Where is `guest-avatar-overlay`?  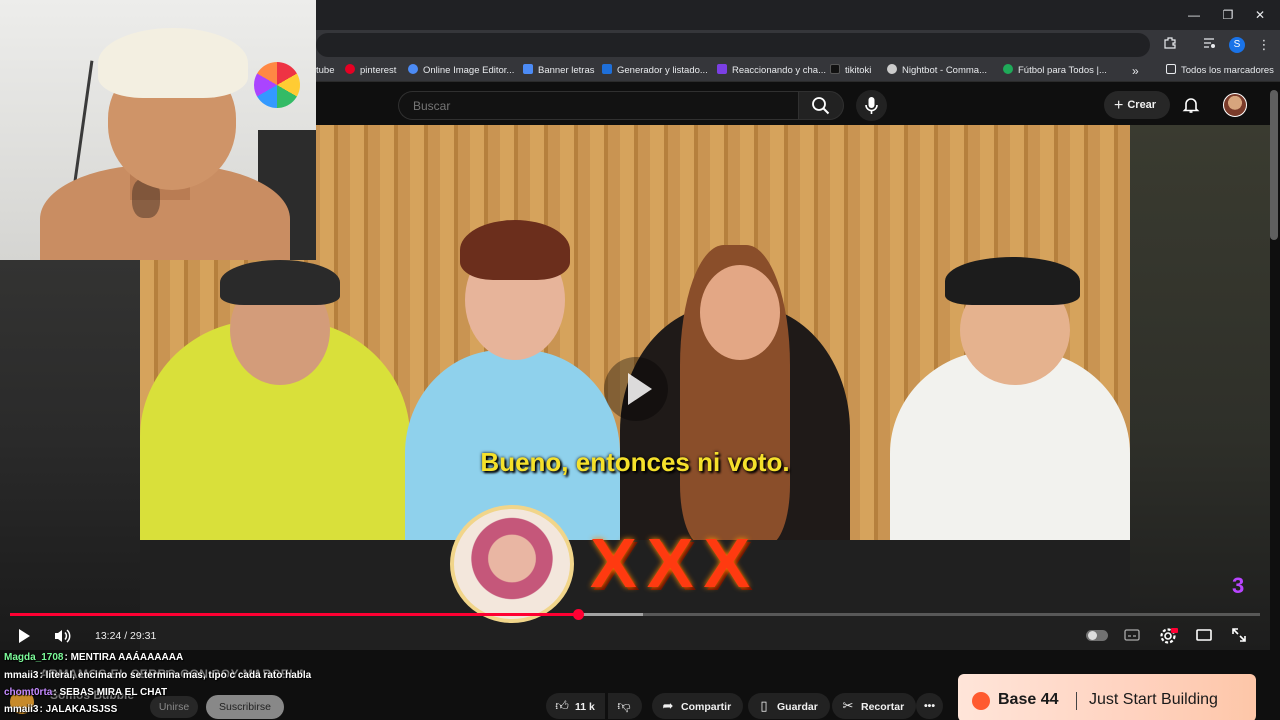 guest-avatar-overlay is located at coordinates (512, 564).